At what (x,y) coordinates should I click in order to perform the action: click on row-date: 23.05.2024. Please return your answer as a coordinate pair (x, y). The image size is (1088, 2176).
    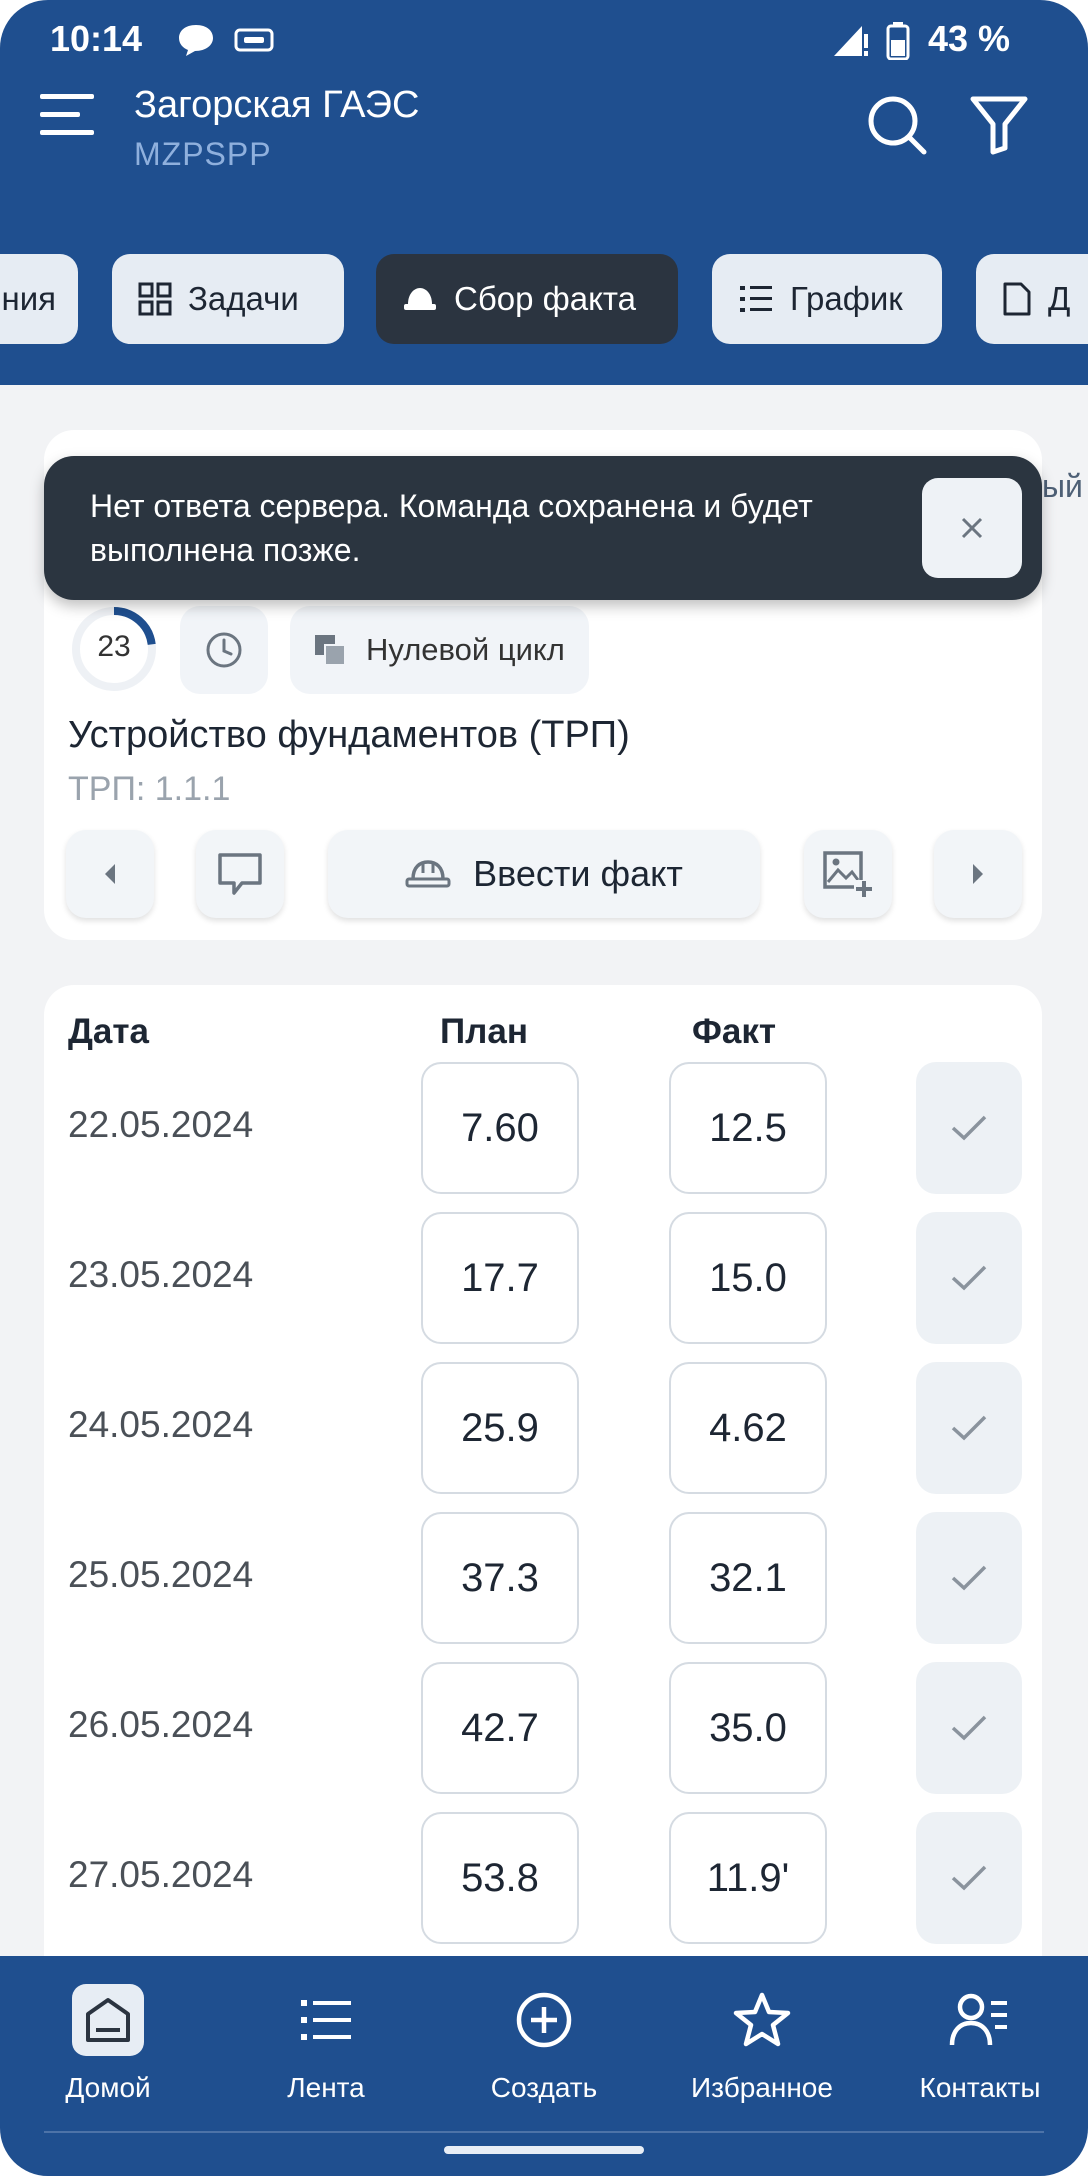
    Looking at the image, I should click on (161, 1274).